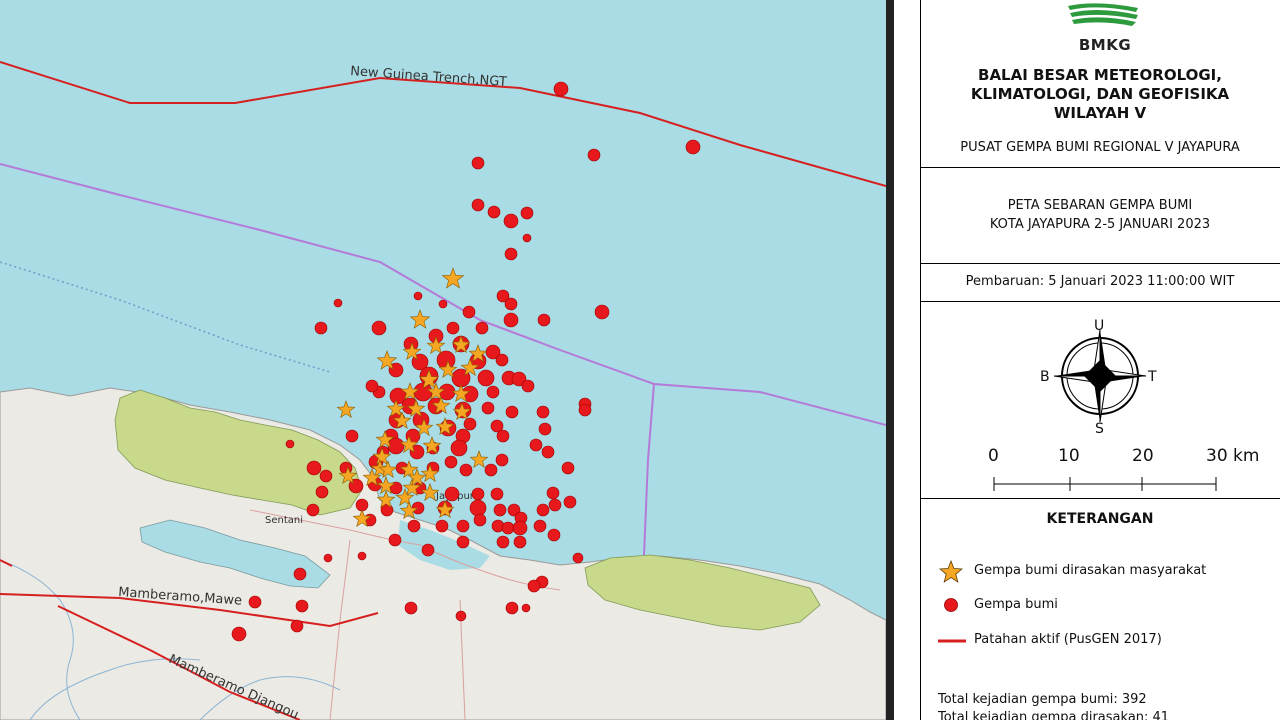  Describe the element at coordinates (1152, 377) in the screenshot. I see `compass-east: T` at that location.